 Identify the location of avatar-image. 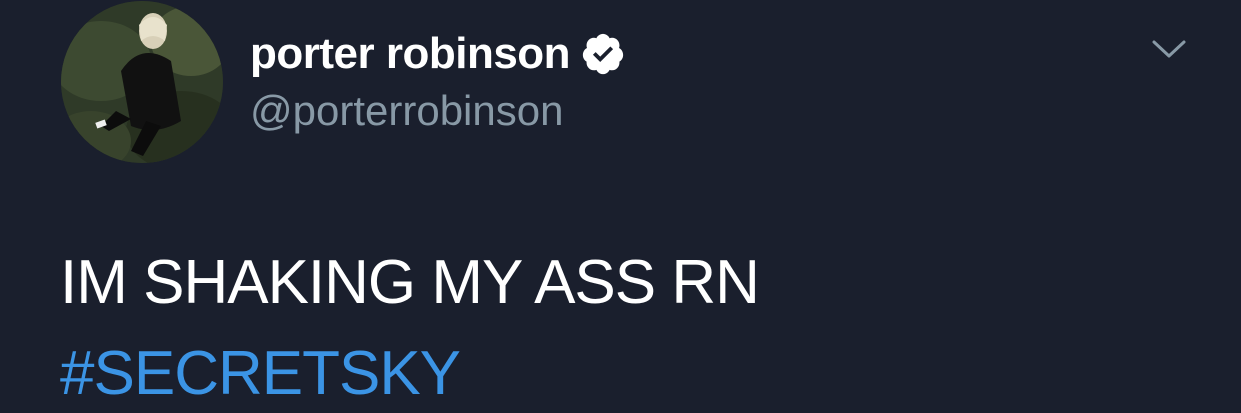
(142, 82).